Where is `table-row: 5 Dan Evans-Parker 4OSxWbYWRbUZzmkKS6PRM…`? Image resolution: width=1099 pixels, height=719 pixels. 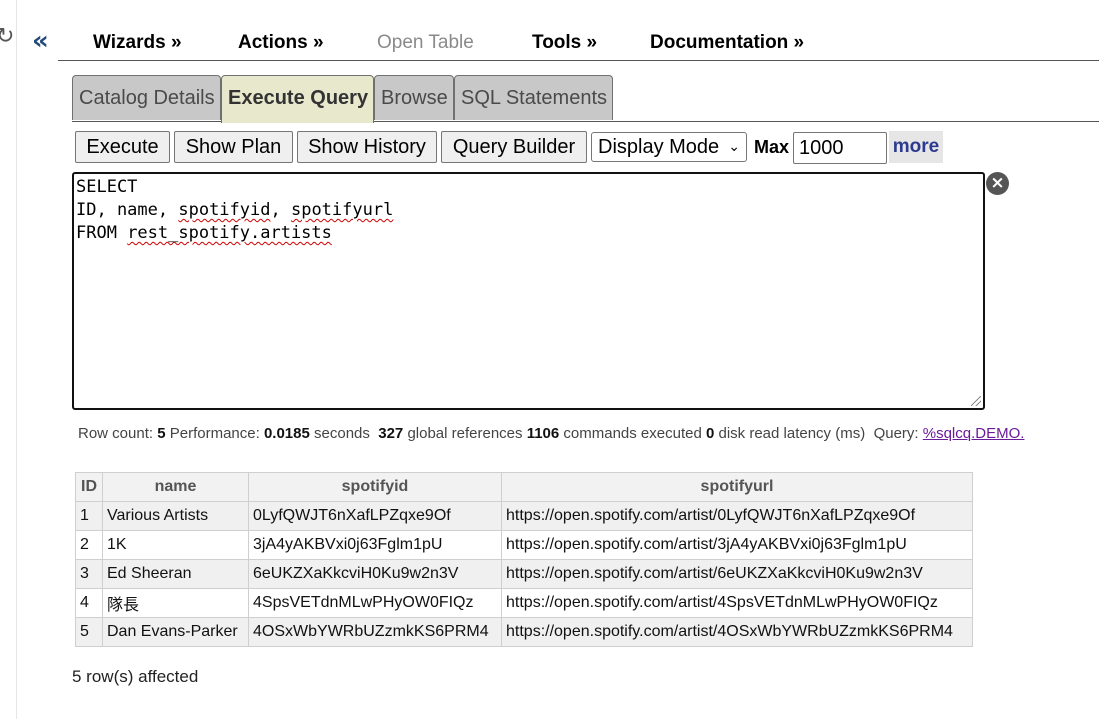 table-row: 5 Dan Evans-Parker 4OSxWbYWRbUZzmkKS6PRM… is located at coordinates (524, 632).